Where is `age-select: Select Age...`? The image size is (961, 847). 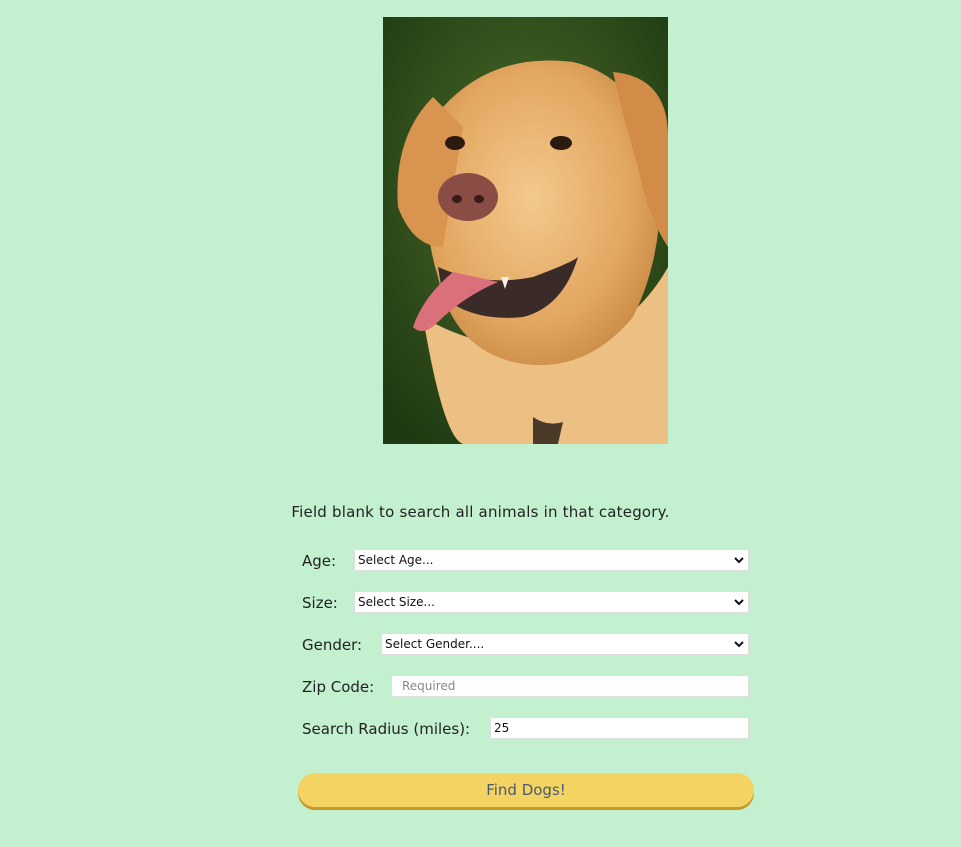
age-select: Select Age... is located at coordinates (551, 560).